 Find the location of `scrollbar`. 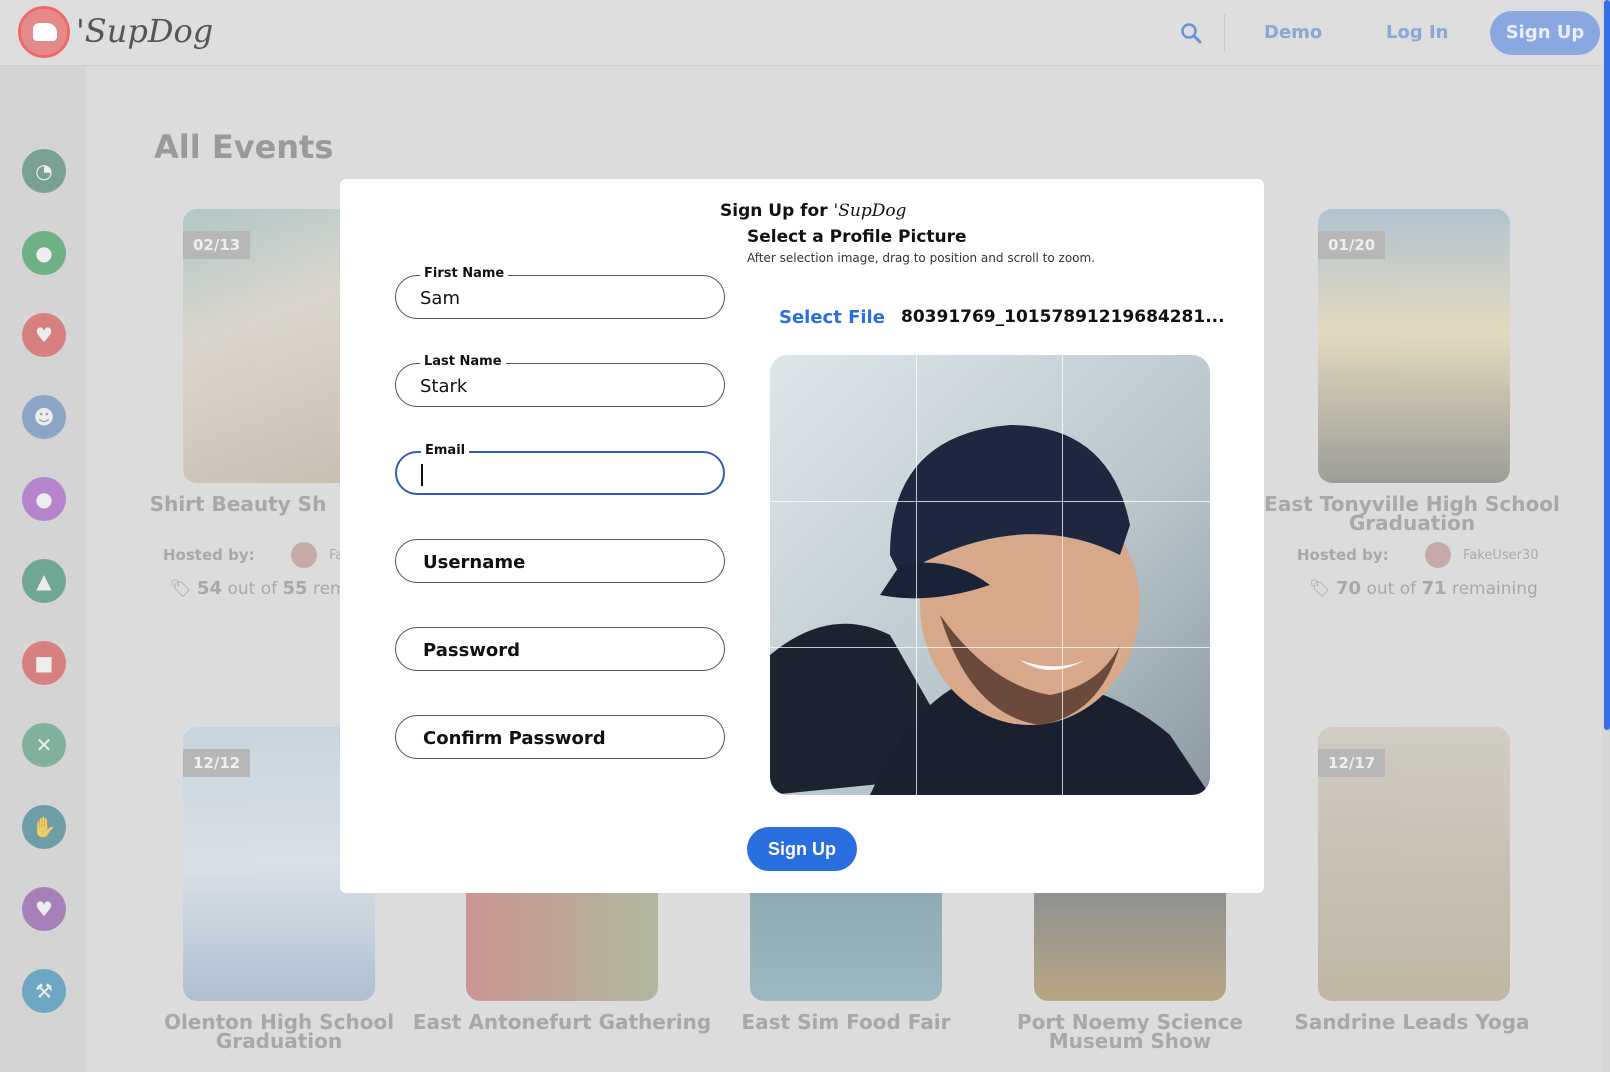

scrollbar is located at coordinates (1606, 536).